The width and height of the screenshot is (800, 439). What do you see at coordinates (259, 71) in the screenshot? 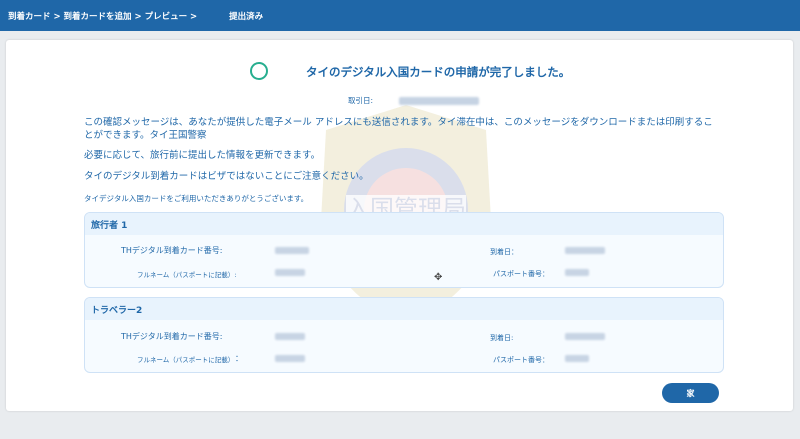
I see `success-check-icon` at bounding box center [259, 71].